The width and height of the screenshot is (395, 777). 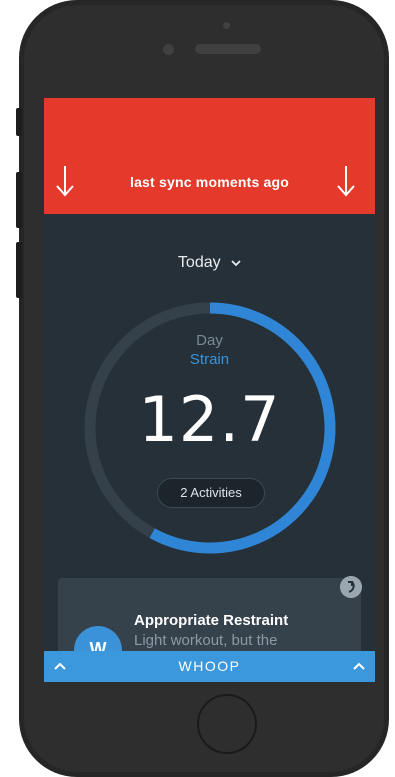 I want to click on whoop-brand-label: WHOOP, so click(x=209, y=666).